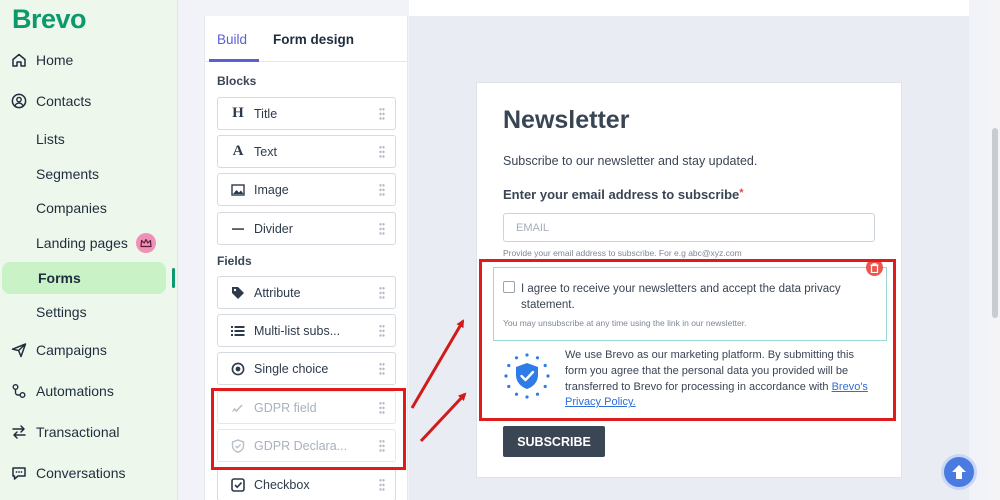 The image size is (1000, 500). I want to click on scroll-to-top-button, so click(959, 472).